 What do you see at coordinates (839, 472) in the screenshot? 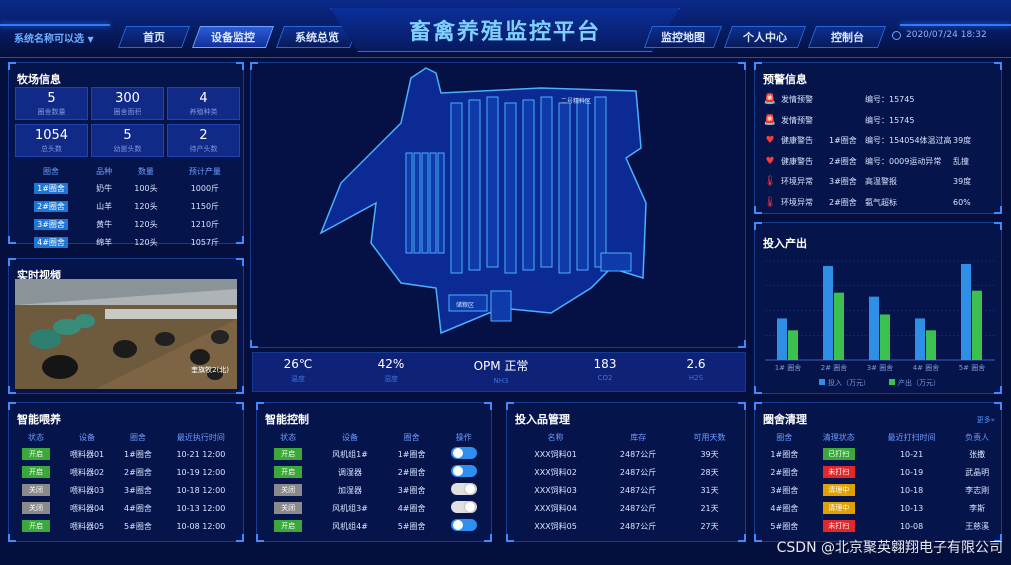
I see `status-cell: 未打扫` at bounding box center [839, 472].